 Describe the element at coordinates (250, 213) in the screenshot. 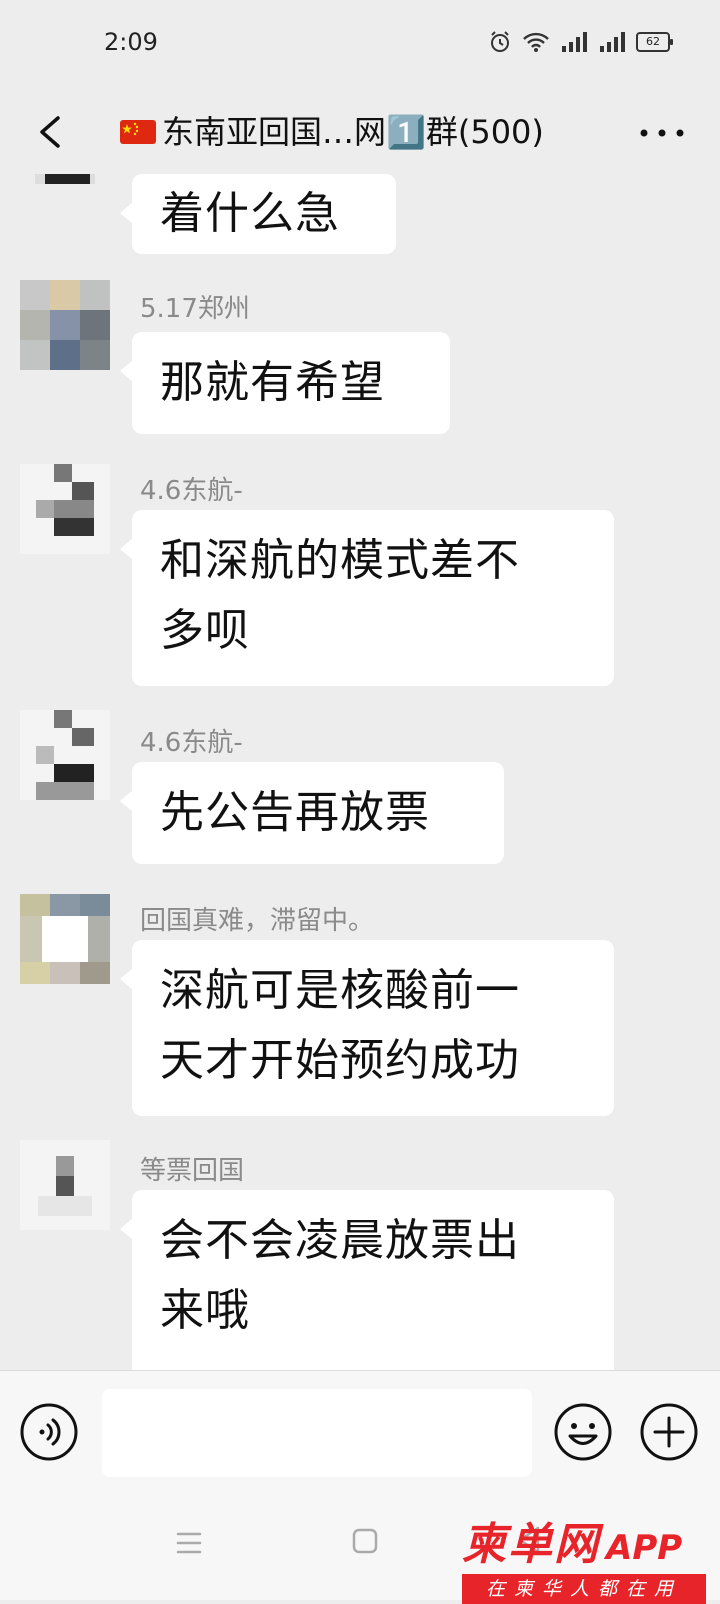

I see `message-text: 着什么急` at that location.